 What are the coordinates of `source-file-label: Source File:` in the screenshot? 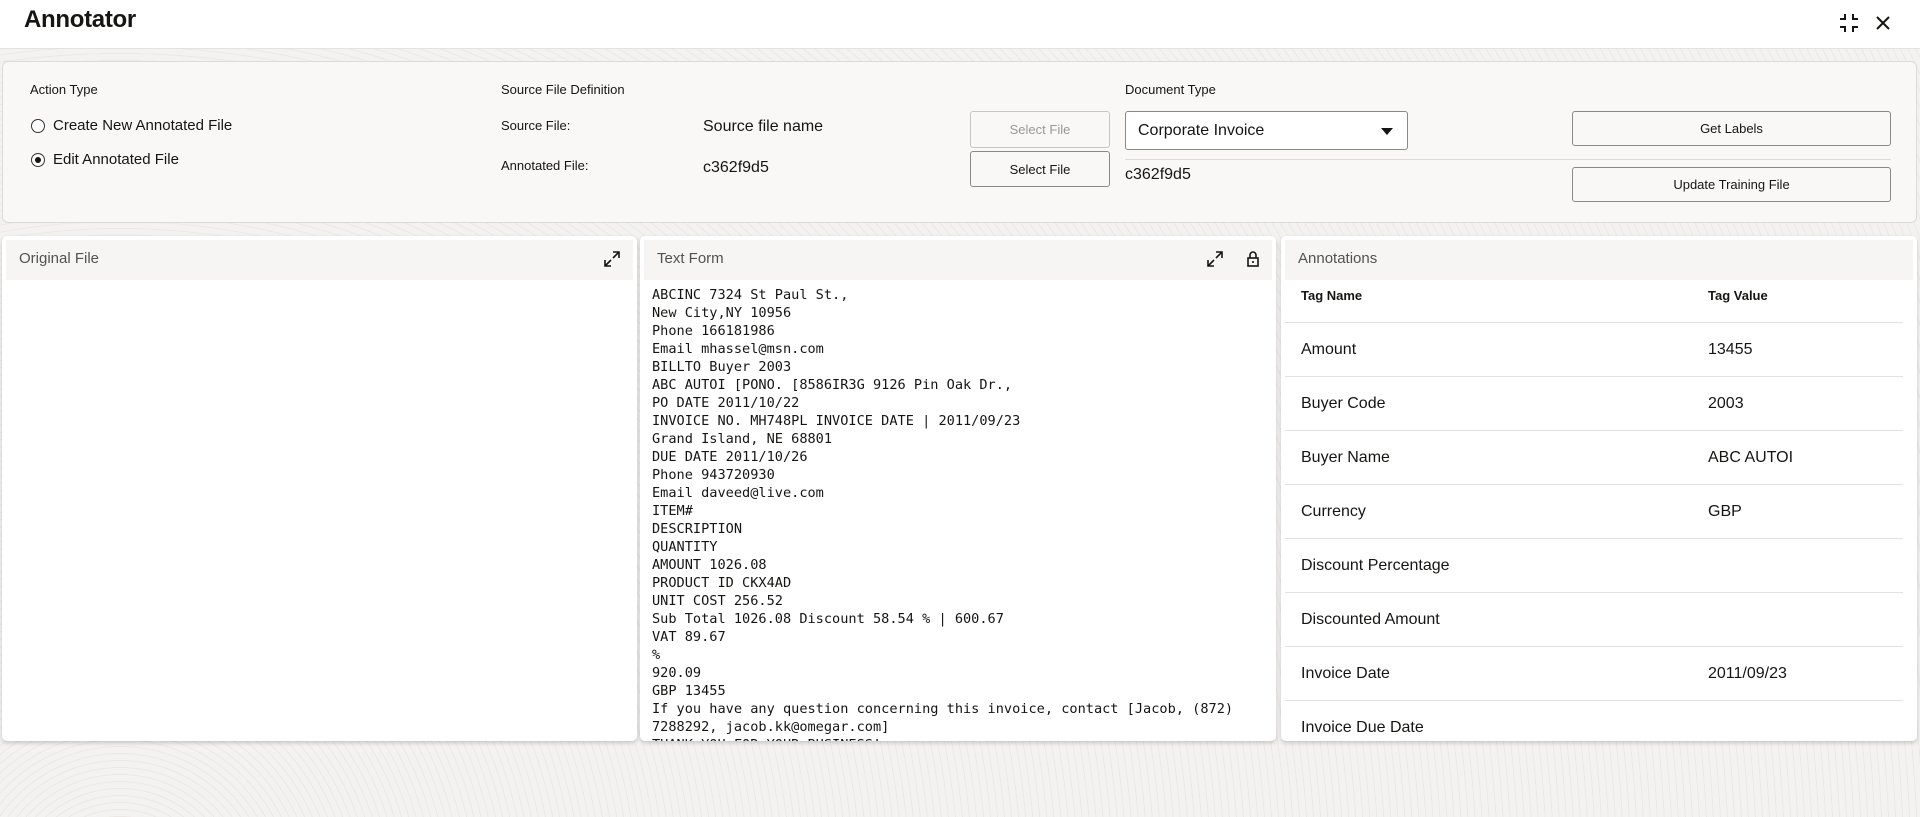 It's located at (536, 125).